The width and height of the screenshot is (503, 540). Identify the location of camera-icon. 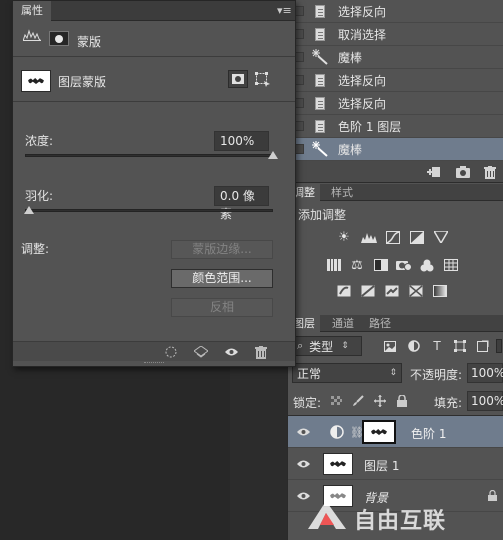
(463, 172).